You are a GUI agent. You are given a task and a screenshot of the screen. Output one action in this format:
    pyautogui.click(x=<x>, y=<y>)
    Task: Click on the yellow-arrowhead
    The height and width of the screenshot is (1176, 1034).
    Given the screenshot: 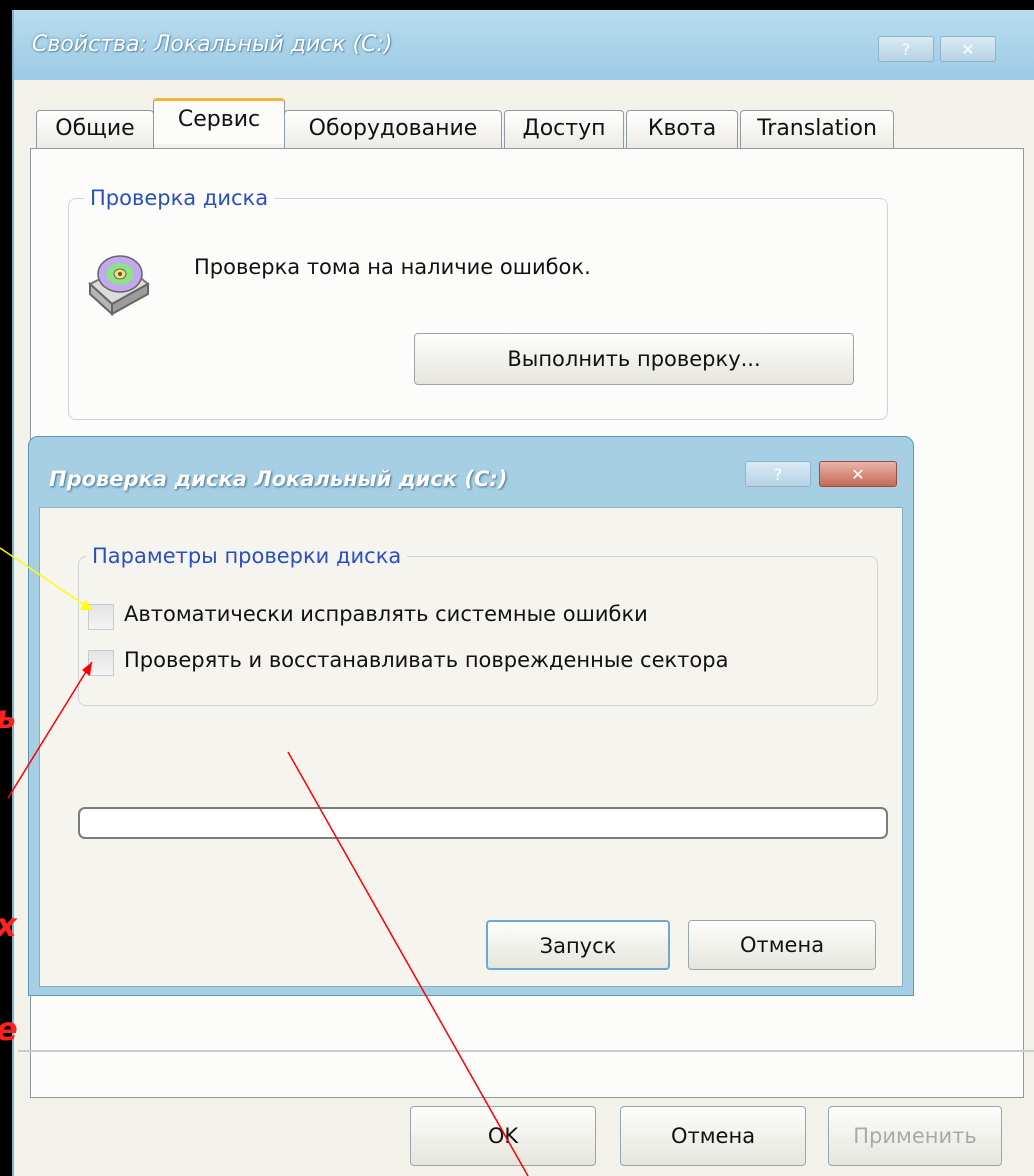 What is the action you would take?
    pyautogui.click(x=86, y=605)
    